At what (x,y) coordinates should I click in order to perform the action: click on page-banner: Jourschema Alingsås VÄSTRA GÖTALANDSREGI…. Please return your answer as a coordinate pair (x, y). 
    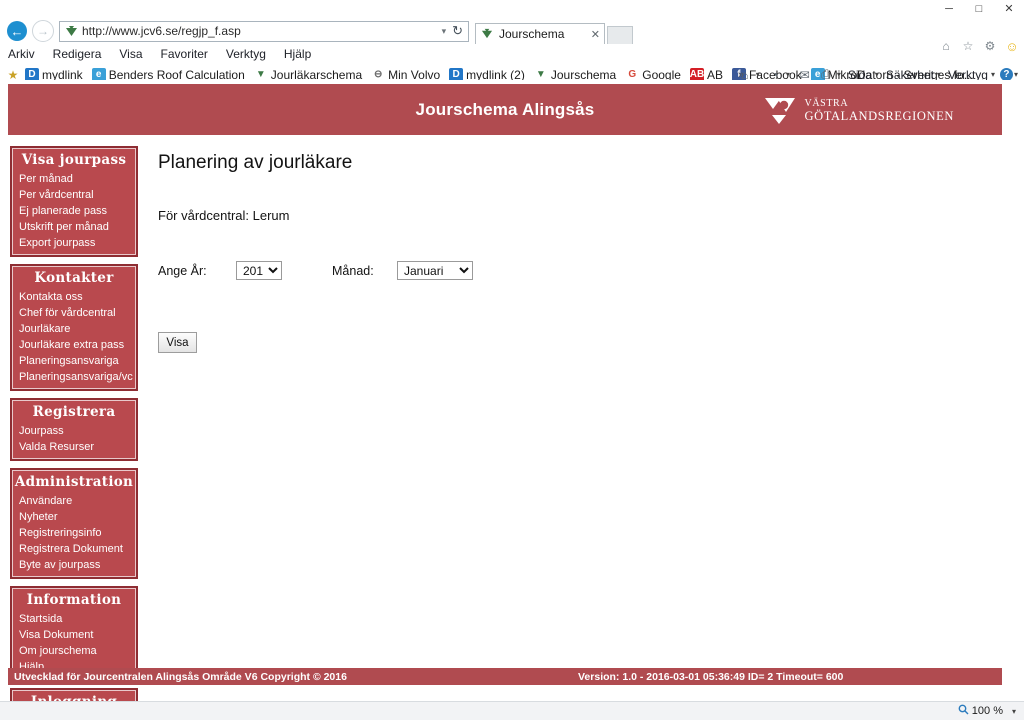
    Looking at the image, I should click on (505, 109).